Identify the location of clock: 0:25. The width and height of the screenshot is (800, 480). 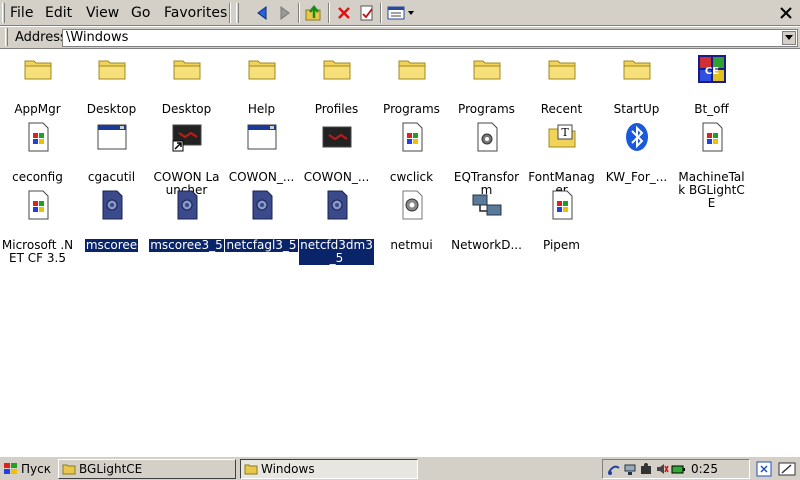
(704, 469).